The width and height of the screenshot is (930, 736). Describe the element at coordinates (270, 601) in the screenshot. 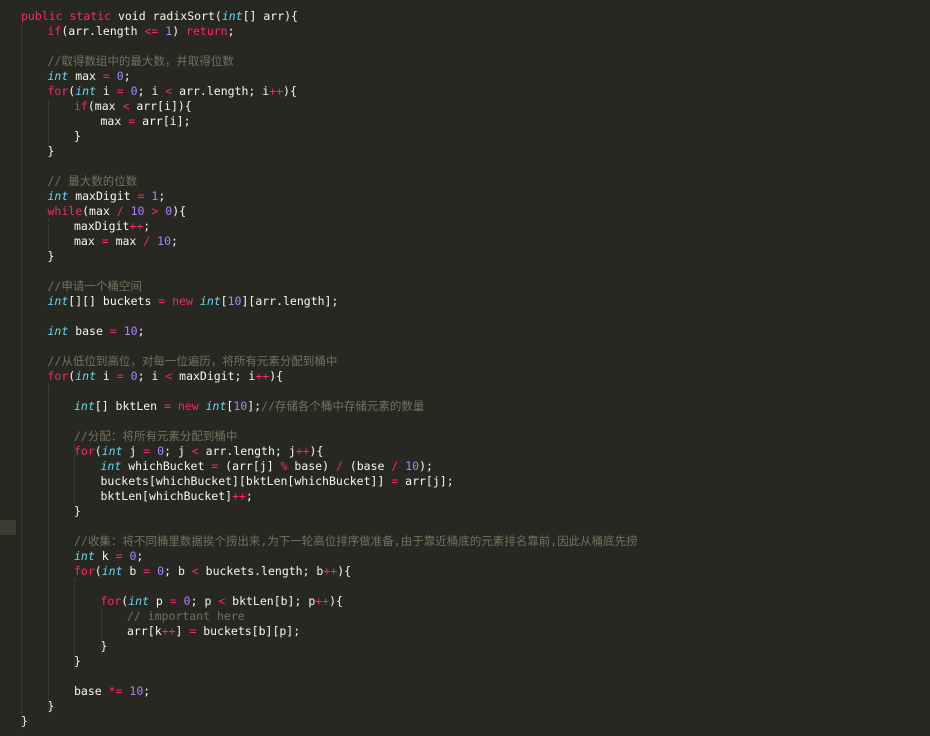

I see `code-token: bktLen[b]; p` at that location.